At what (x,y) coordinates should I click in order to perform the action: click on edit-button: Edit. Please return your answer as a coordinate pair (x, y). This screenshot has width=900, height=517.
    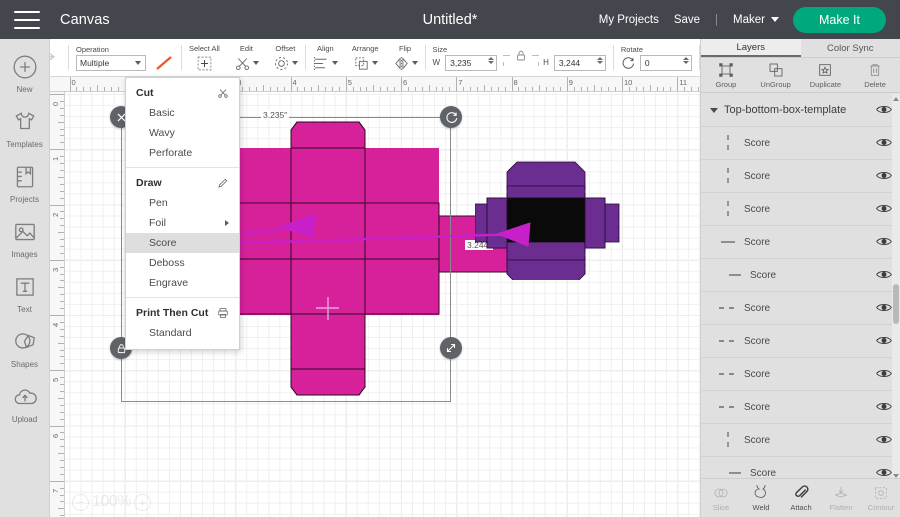
    Looking at the image, I should click on (246, 57).